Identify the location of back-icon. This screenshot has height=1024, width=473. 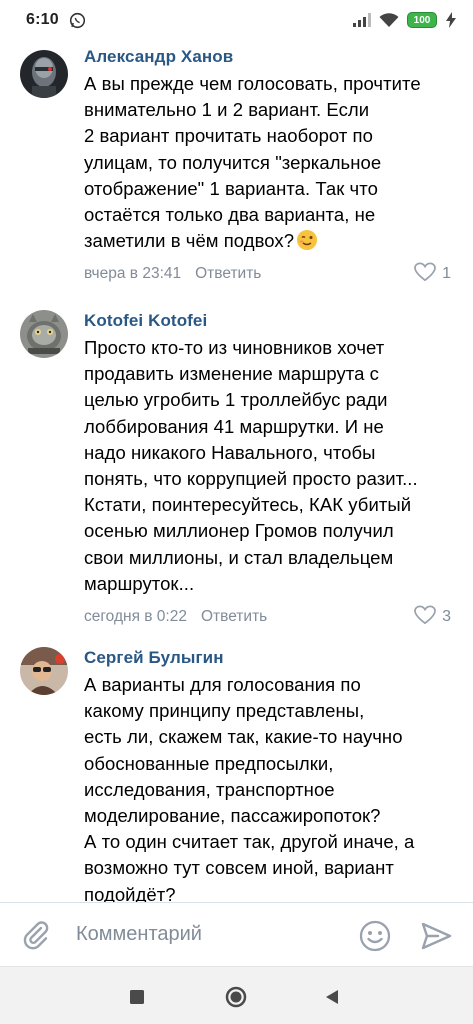
(332, 997).